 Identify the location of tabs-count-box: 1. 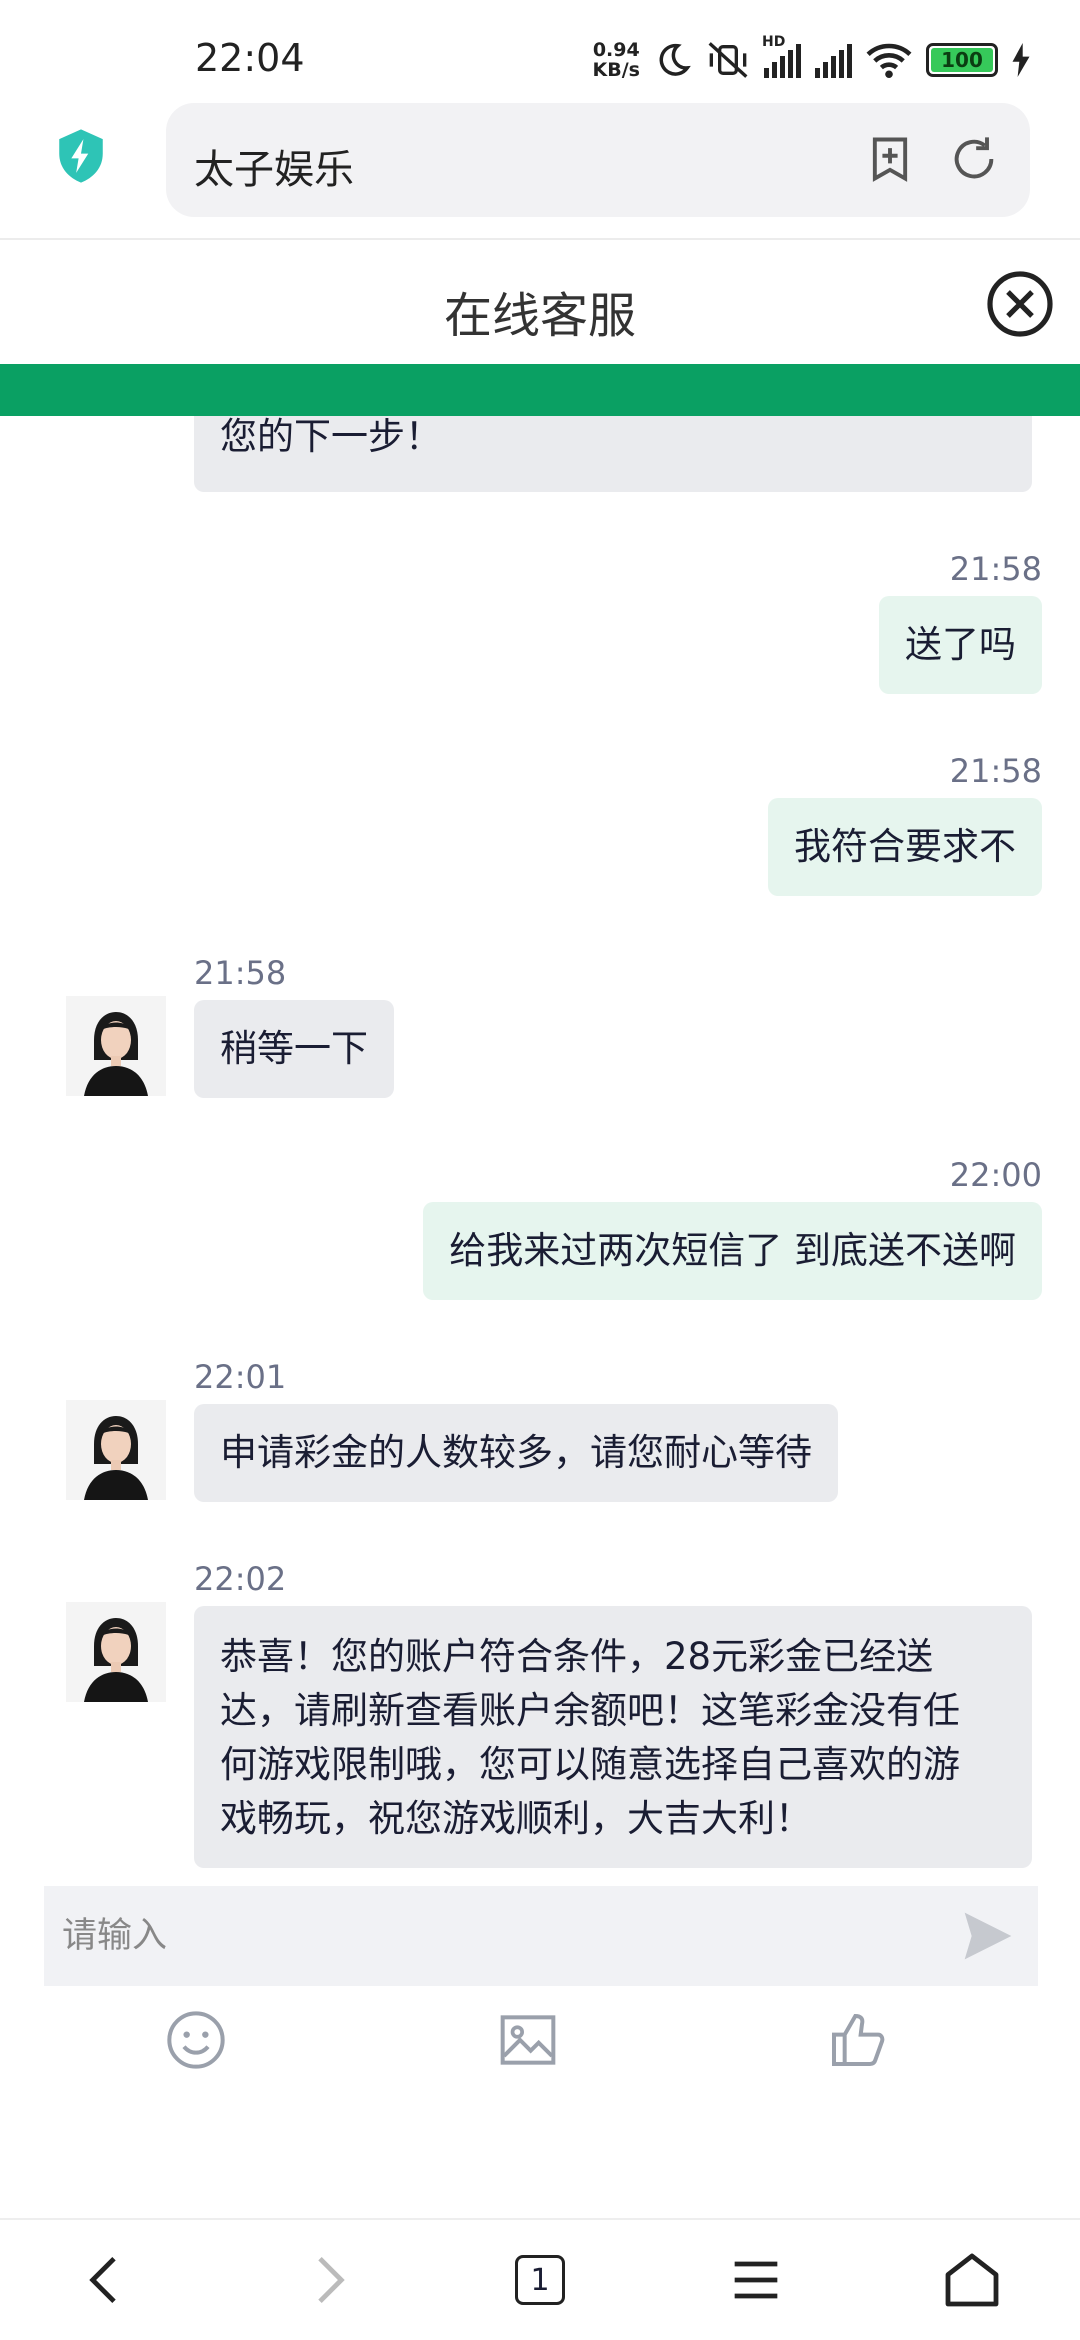
(540, 2280).